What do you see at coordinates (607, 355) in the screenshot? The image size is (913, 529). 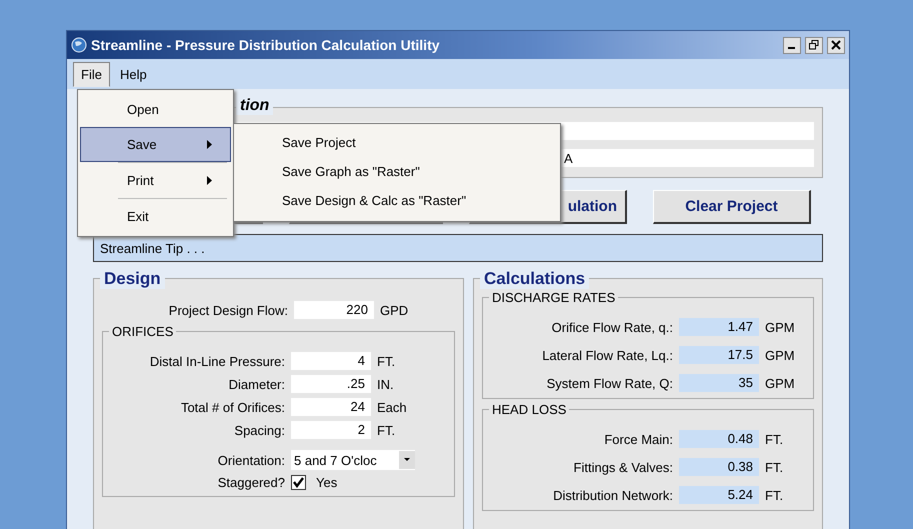 I see `field-label: Lateral Flow Rate, Lq.:` at bounding box center [607, 355].